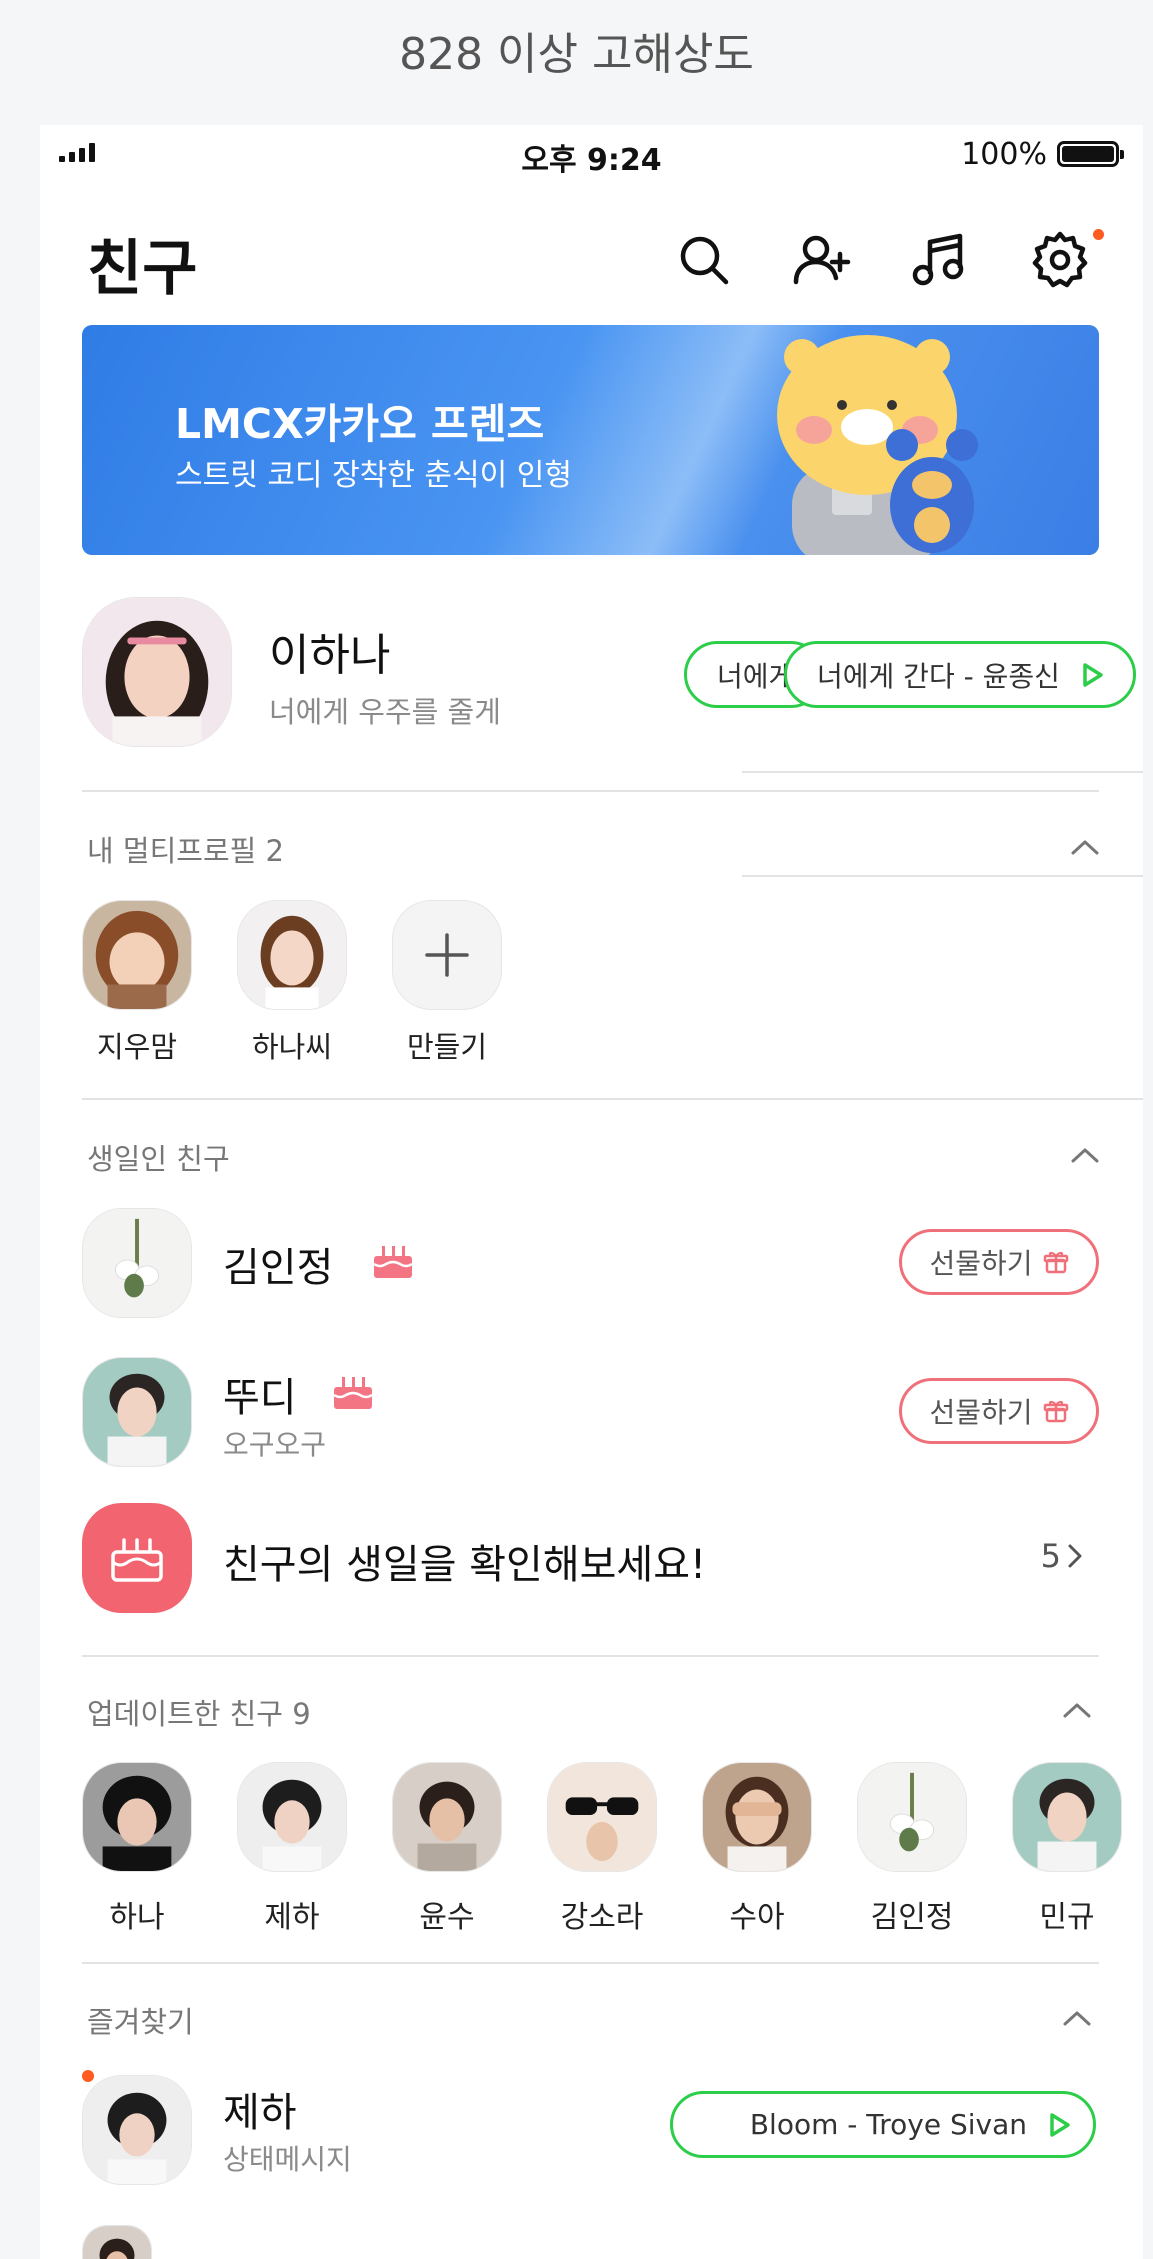  What do you see at coordinates (137, 1047) in the screenshot?
I see `multi-profile-label: 지우맘` at bounding box center [137, 1047].